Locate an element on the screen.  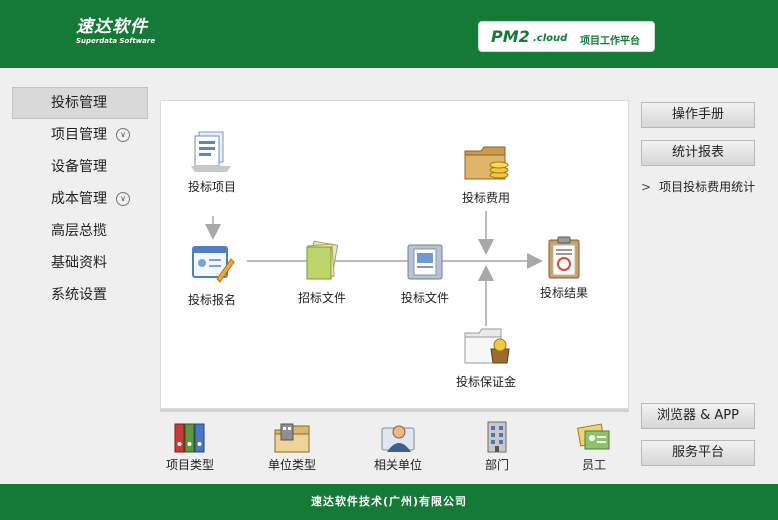
logo-english: Superdata Software is located at coordinates (116, 41).